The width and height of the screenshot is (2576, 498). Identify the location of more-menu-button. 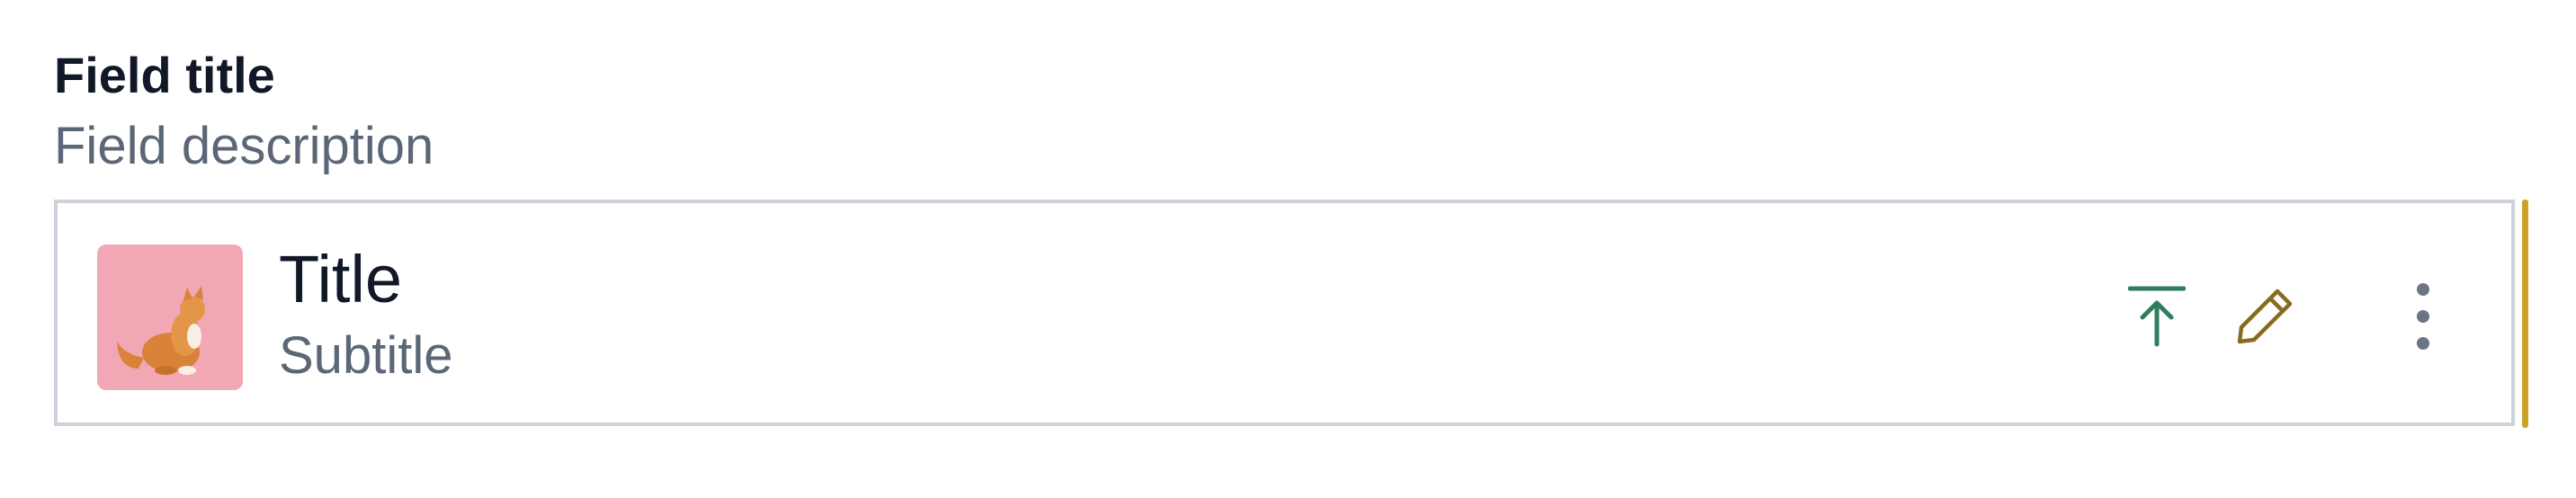
(2423, 316).